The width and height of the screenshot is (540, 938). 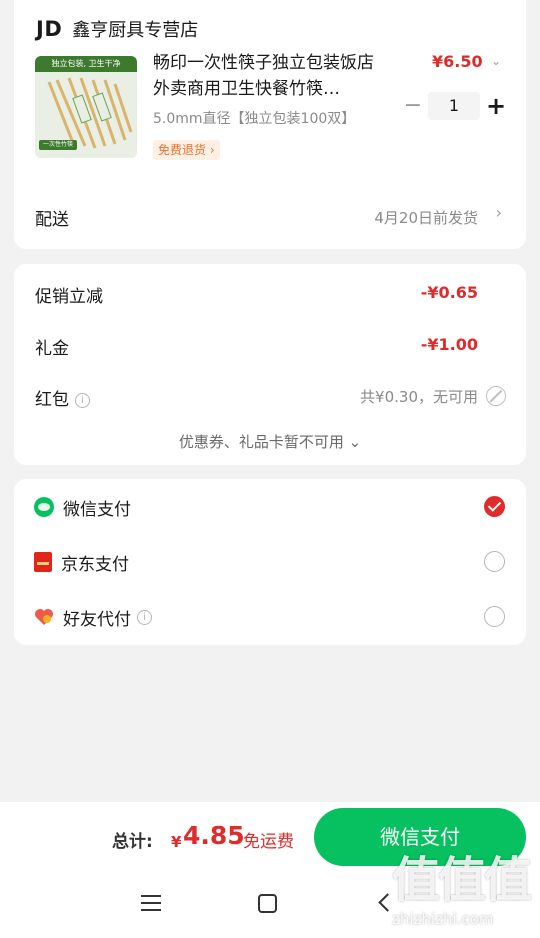 What do you see at coordinates (267, 903) in the screenshot?
I see `home-icon` at bounding box center [267, 903].